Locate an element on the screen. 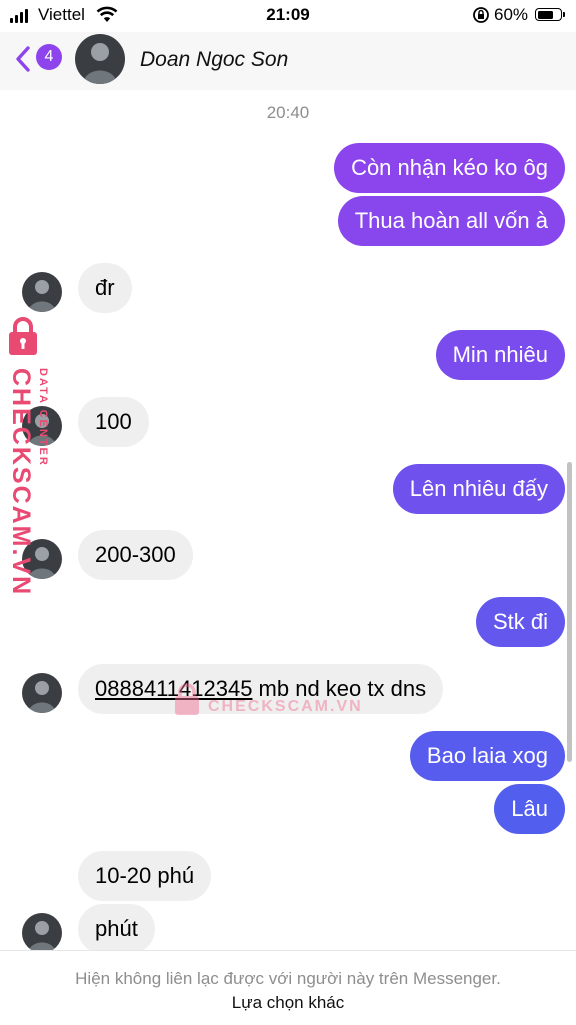 The image size is (576, 1025). other-options-button: Lựa chọn khác is located at coordinates (288, 1003).